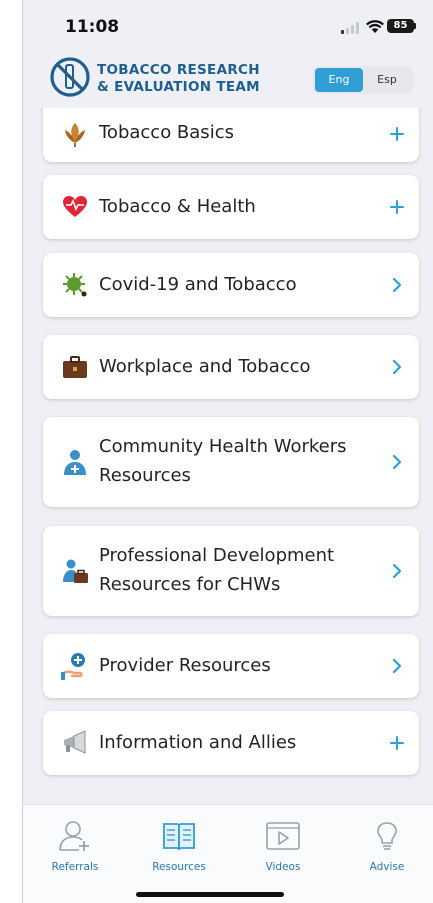  I want to click on logo-line1: TOBACCO RESEARCH, so click(178, 70).